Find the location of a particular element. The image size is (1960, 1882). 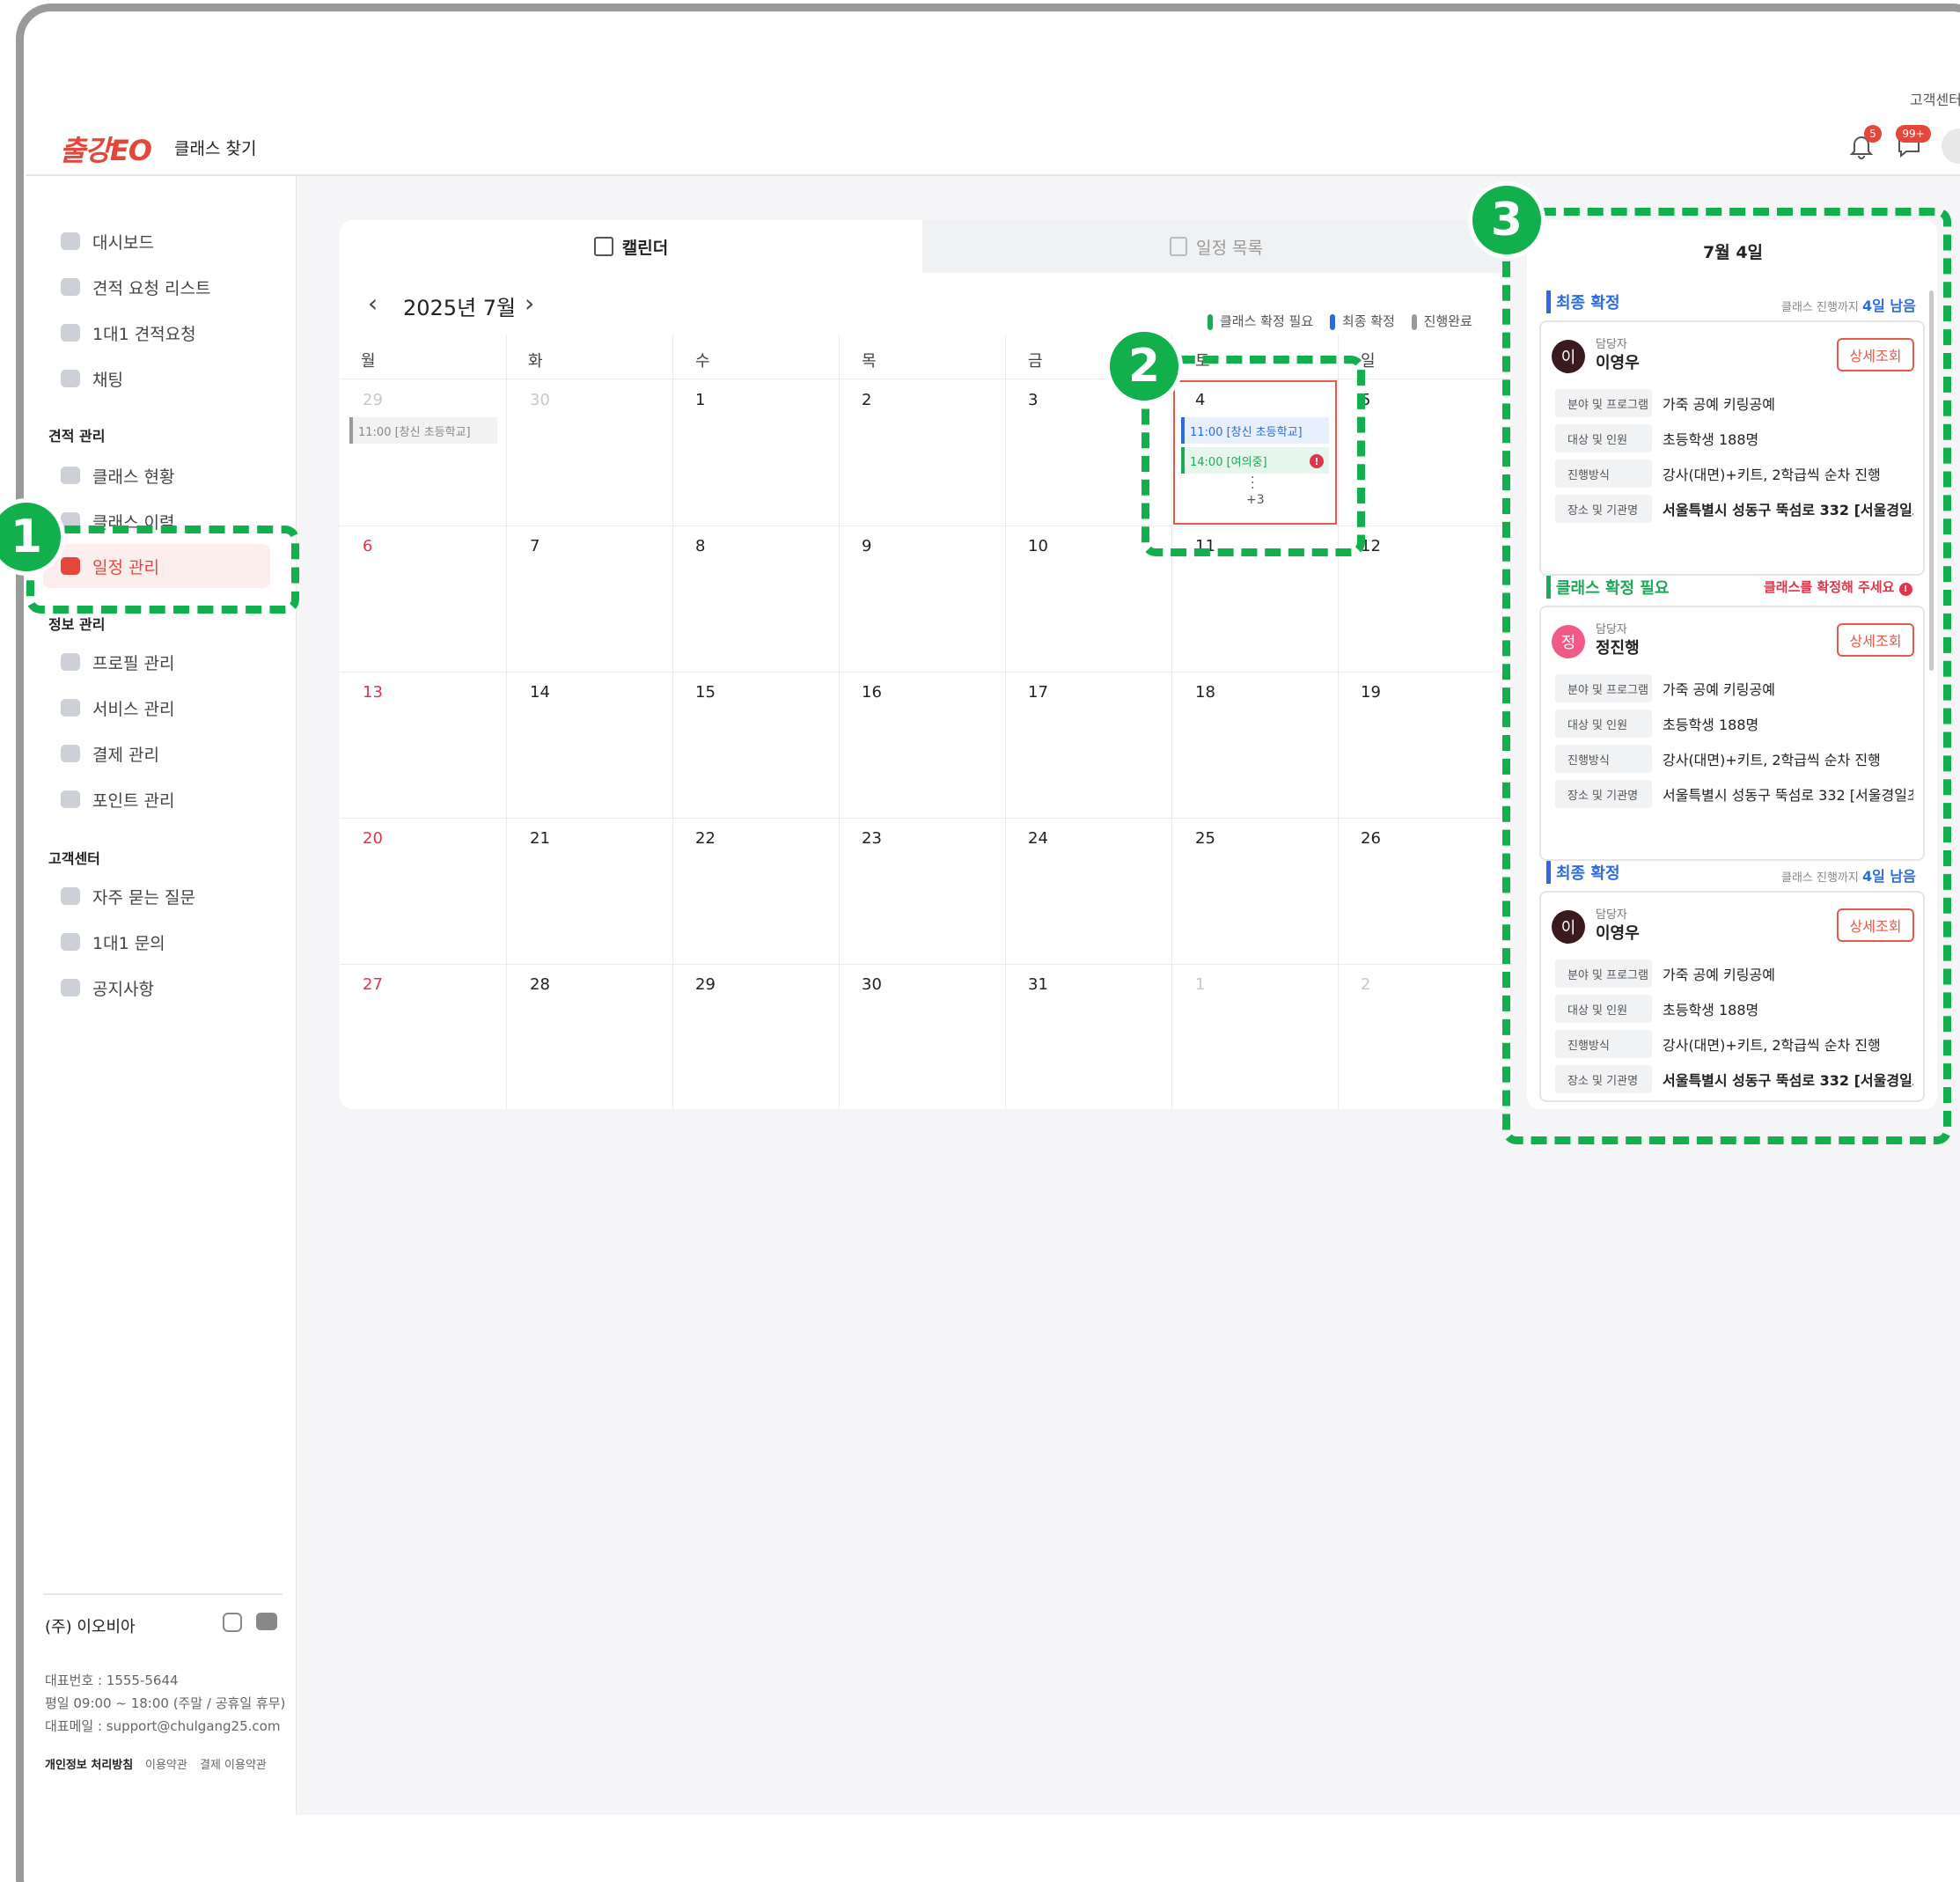

day-cell: 13 is located at coordinates (373, 692).